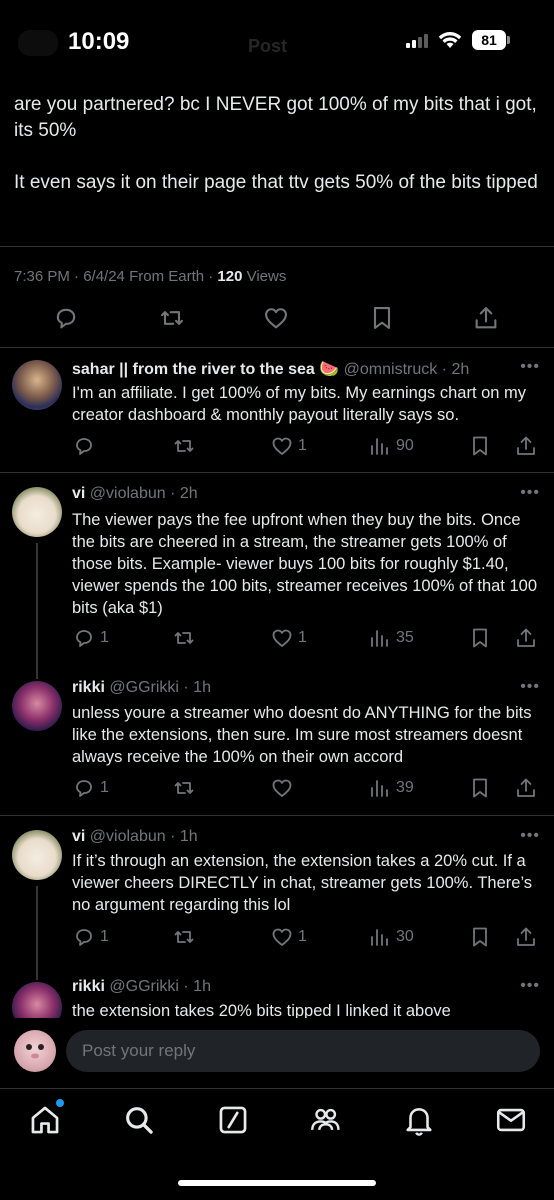  I want to click on search-icon, so click(139, 1120).